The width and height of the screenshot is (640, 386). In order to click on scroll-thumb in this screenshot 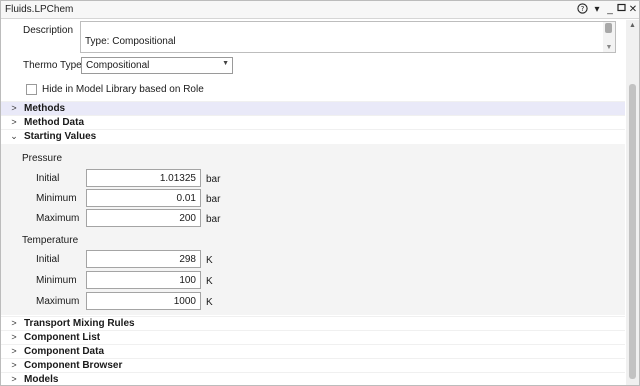, I will do `click(632, 231)`.